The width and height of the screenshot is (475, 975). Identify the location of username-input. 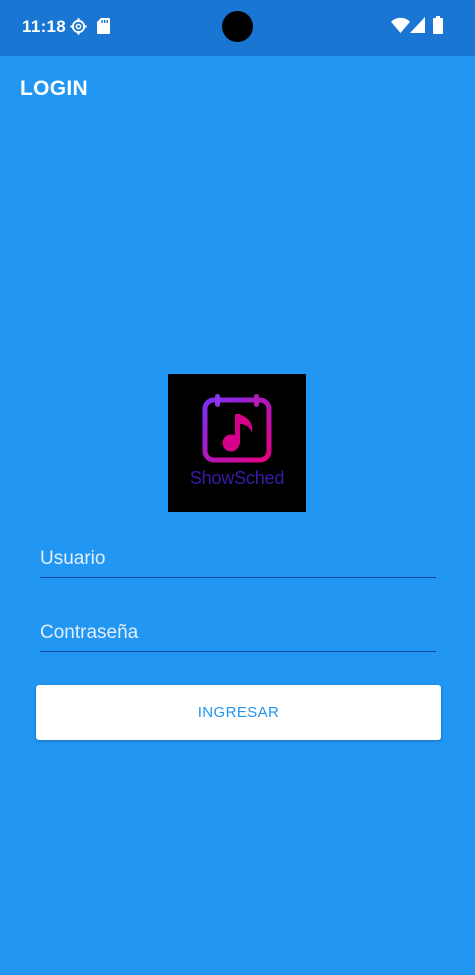
(238, 559).